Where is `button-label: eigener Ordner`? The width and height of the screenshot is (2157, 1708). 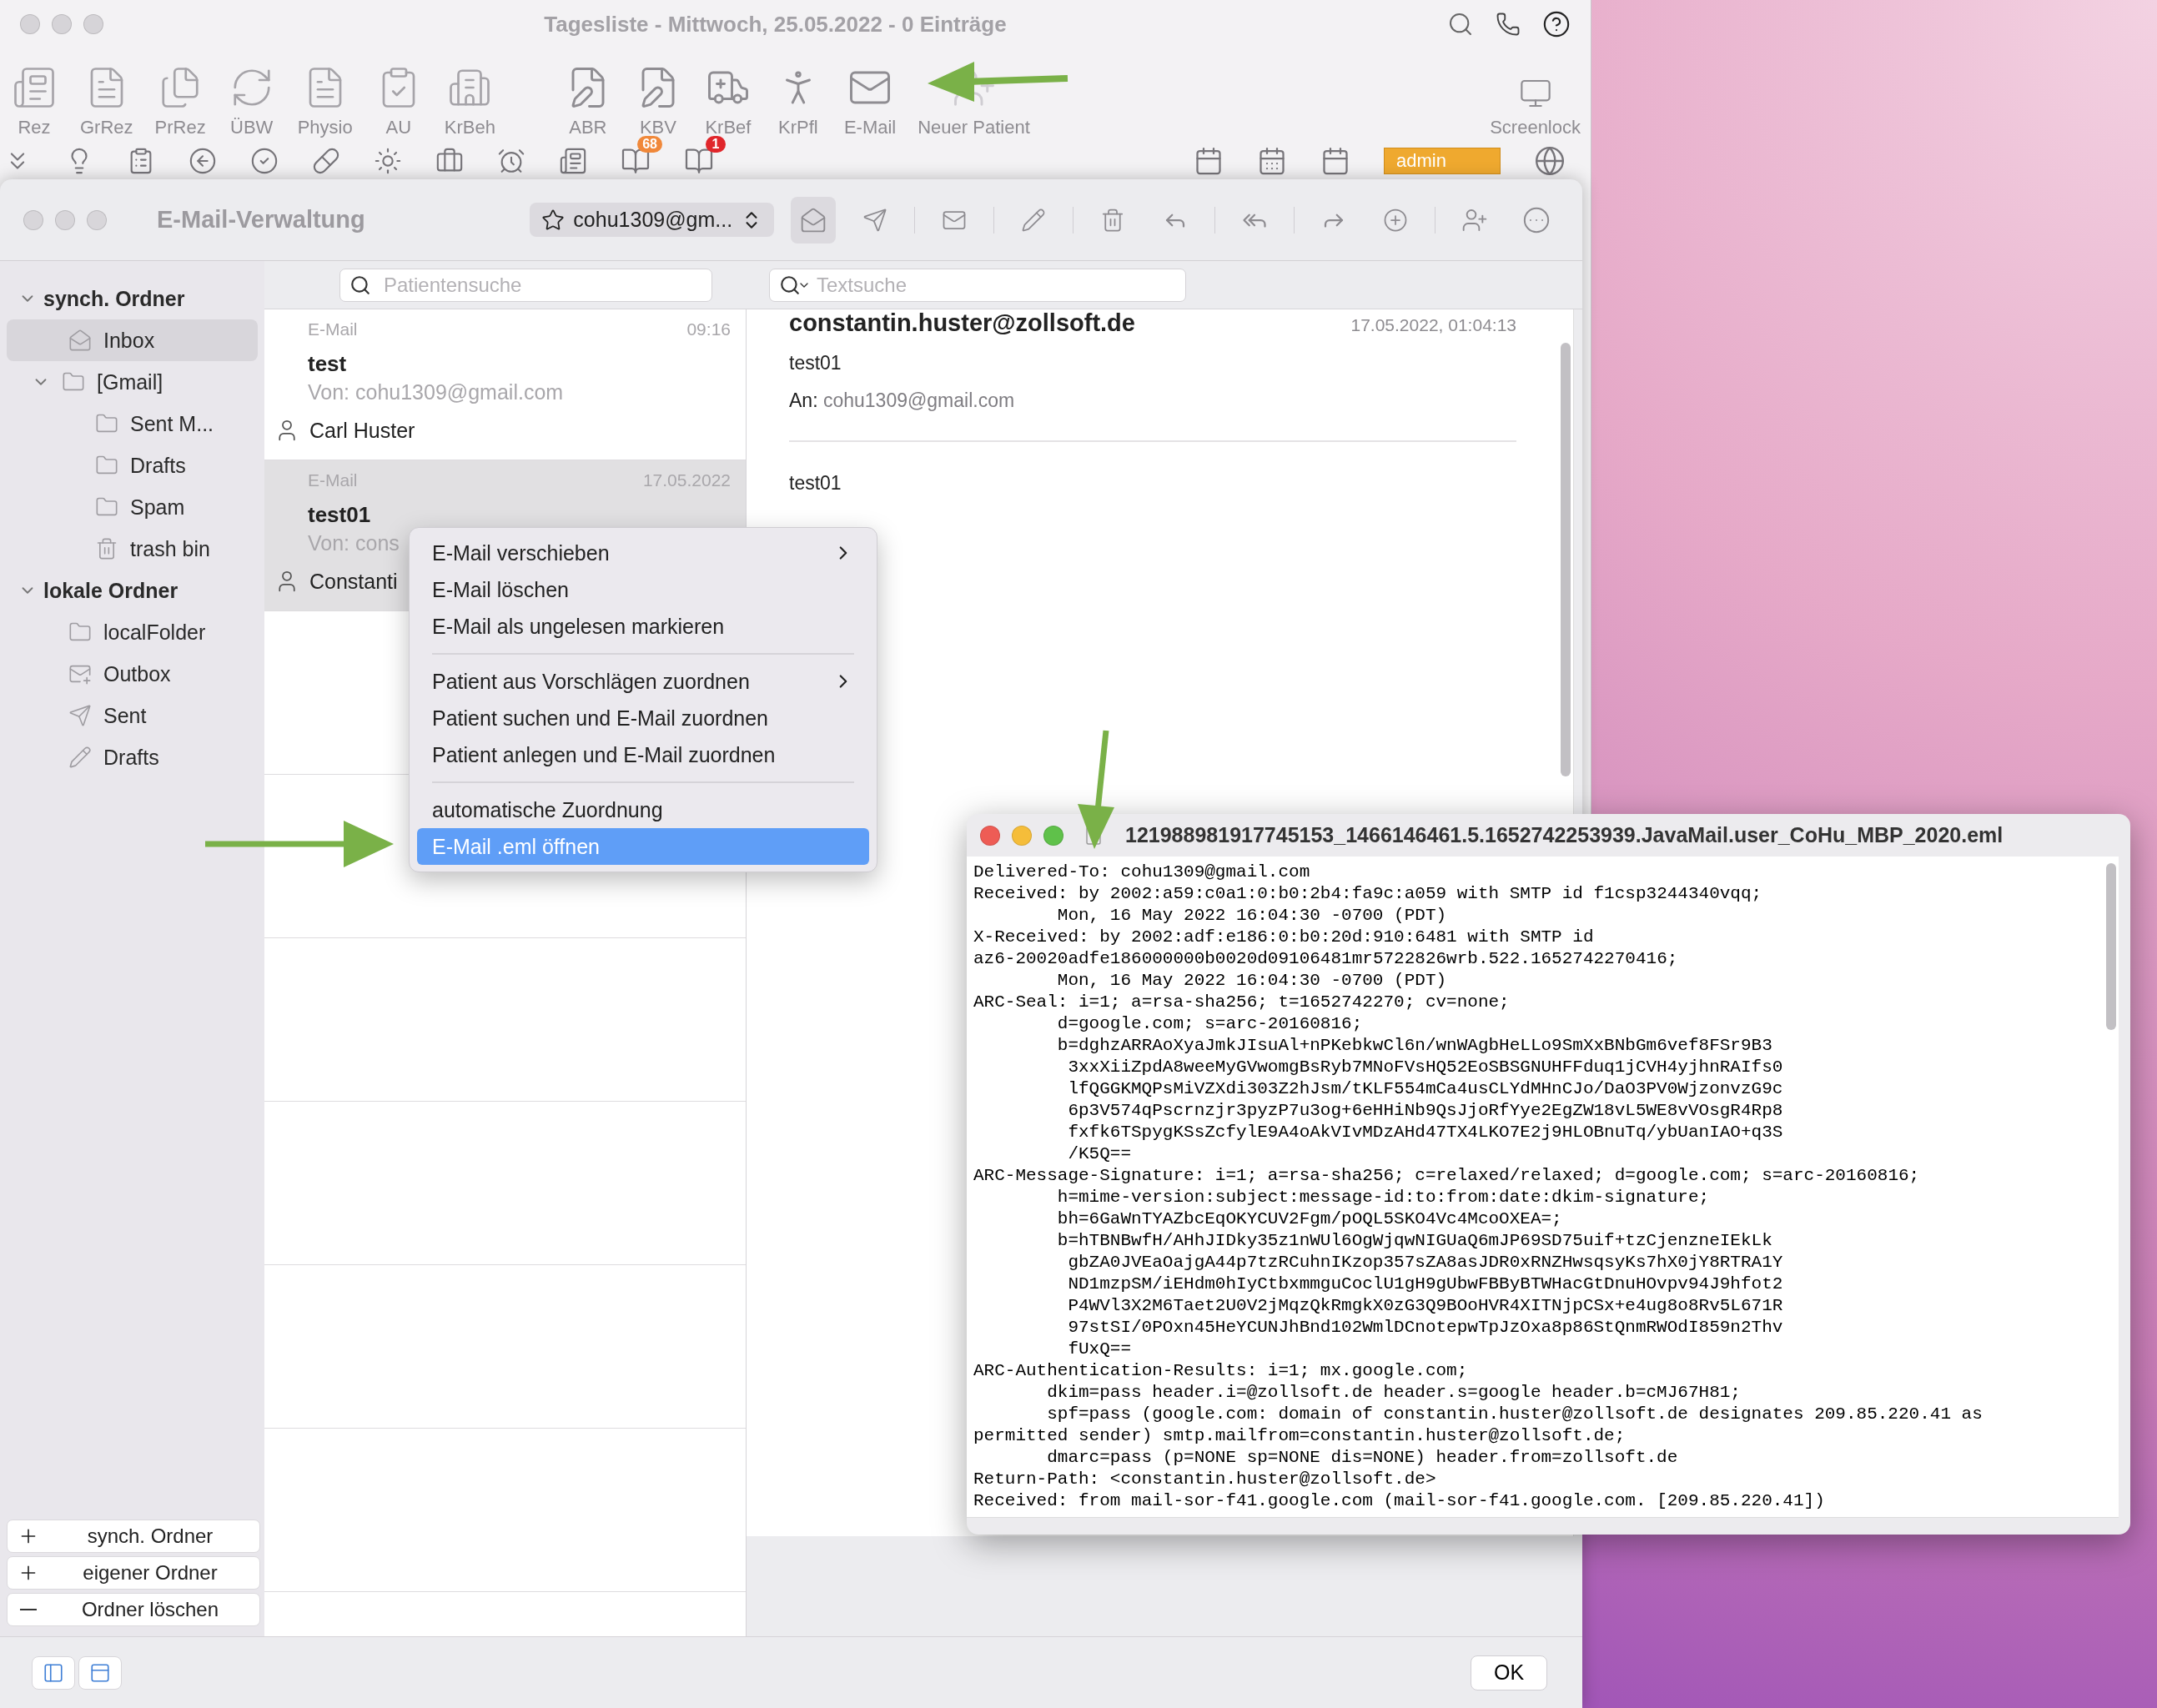 button-label: eigener Ordner is located at coordinates (150, 1573).